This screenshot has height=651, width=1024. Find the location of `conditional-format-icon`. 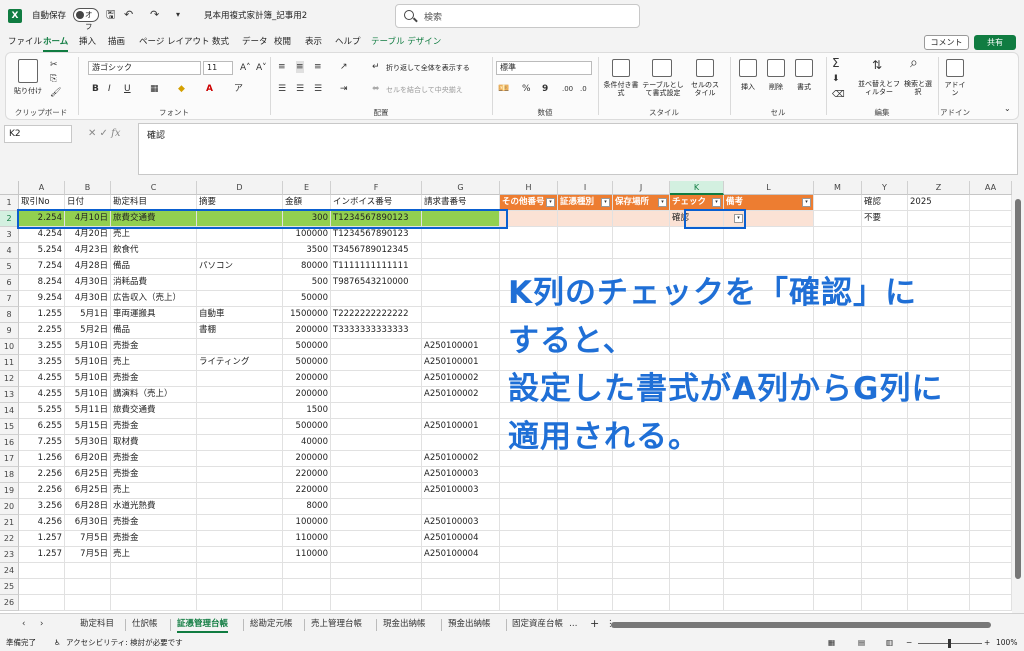

conditional-format-icon is located at coordinates (621, 68).